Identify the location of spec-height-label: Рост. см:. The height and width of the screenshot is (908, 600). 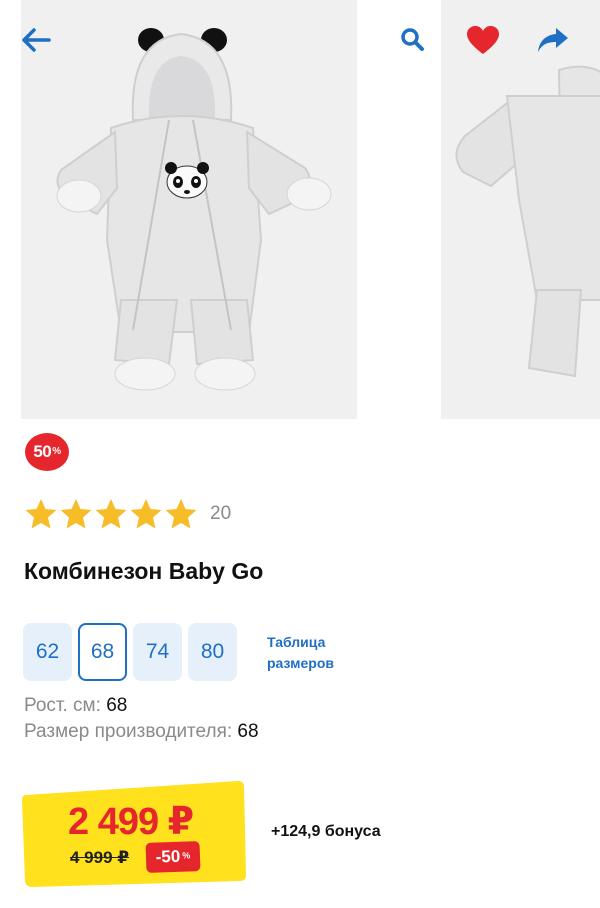
(62, 705).